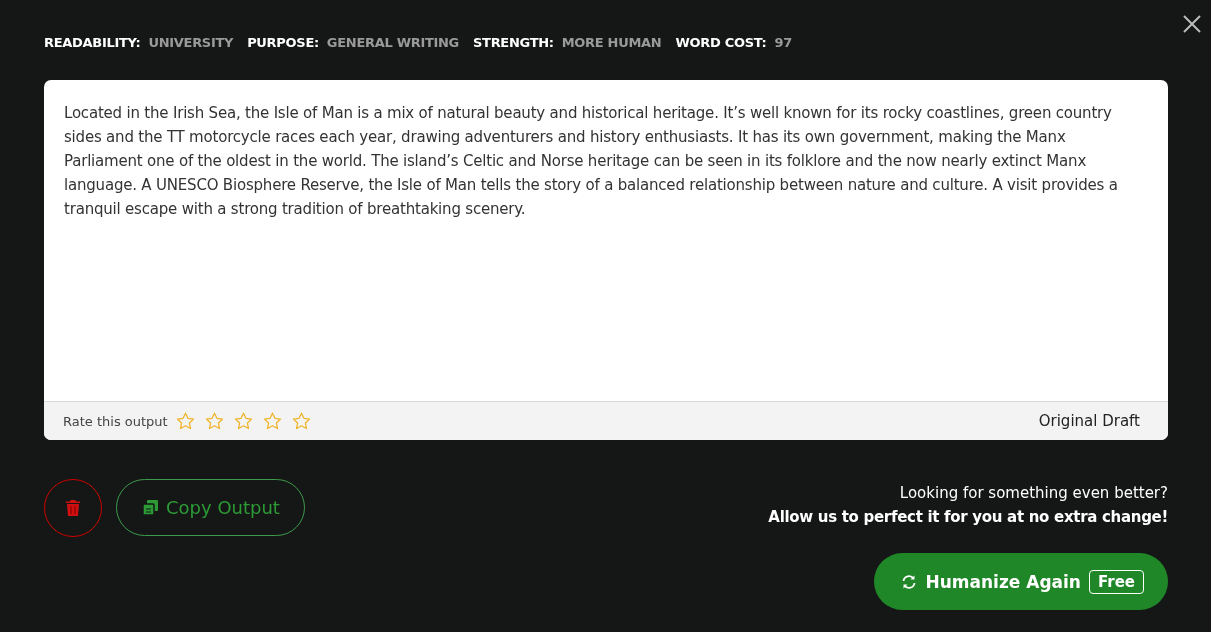 Image resolution: width=1211 pixels, height=632 pixels. Describe the element at coordinates (721, 42) in the screenshot. I see `meta-label: WORD COST:` at that location.